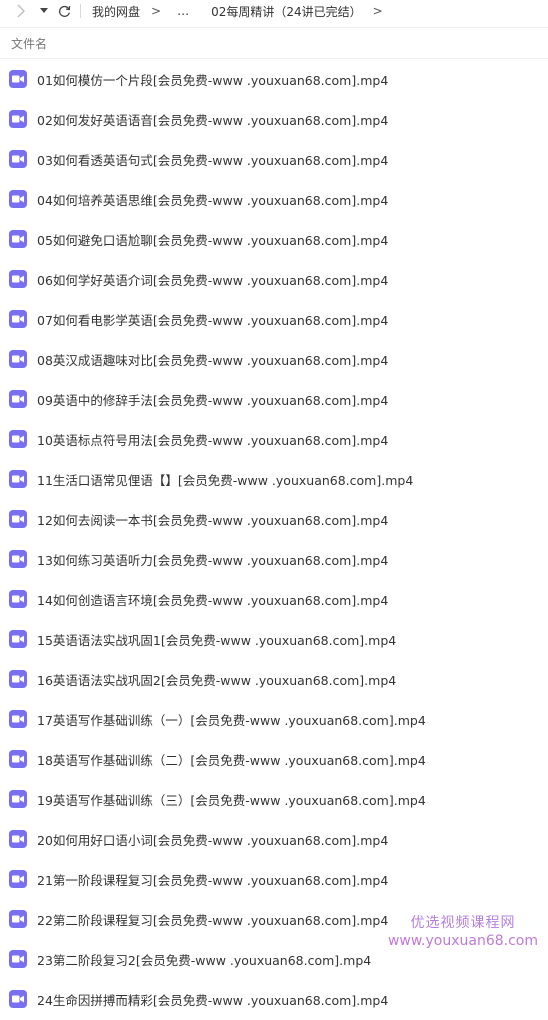 The height and width of the screenshot is (1020, 548). I want to click on forward-button, so click(21, 11).